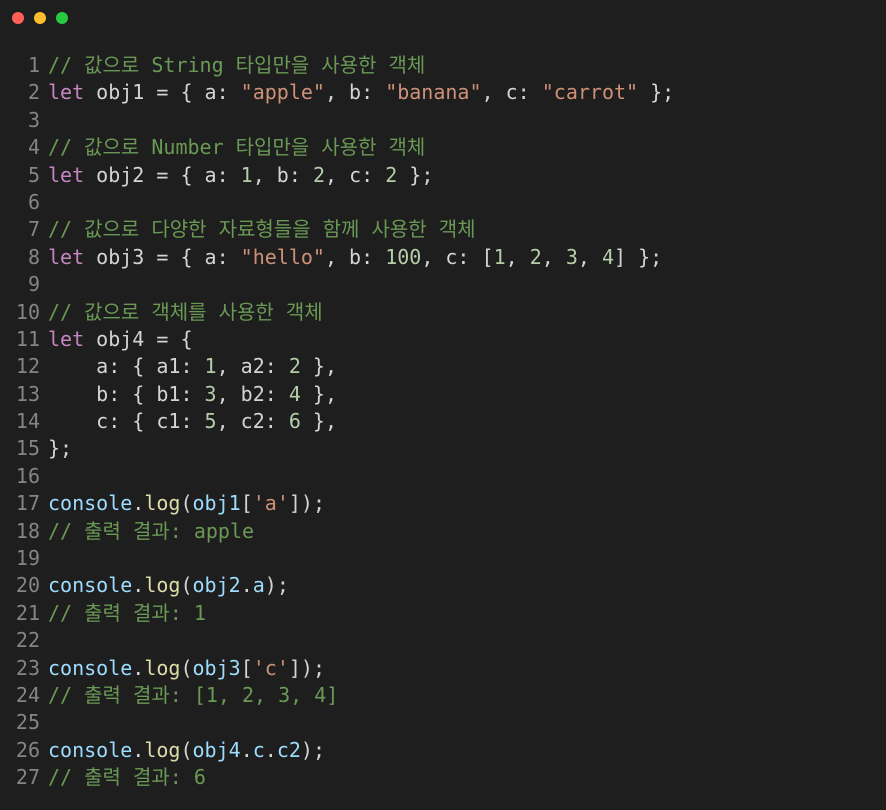 Image resolution: width=886 pixels, height=810 pixels. What do you see at coordinates (162, 92) in the screenshot?
I see `code-token: obj1 = { a:` at bounding box center [162, 92].